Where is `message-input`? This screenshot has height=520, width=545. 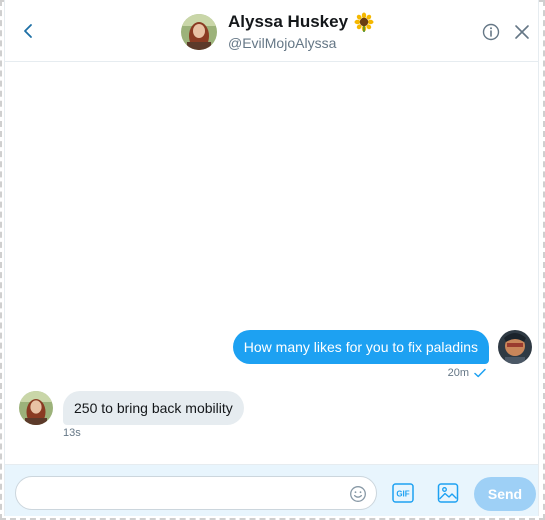
message-input is located at coordinates (186, 494).